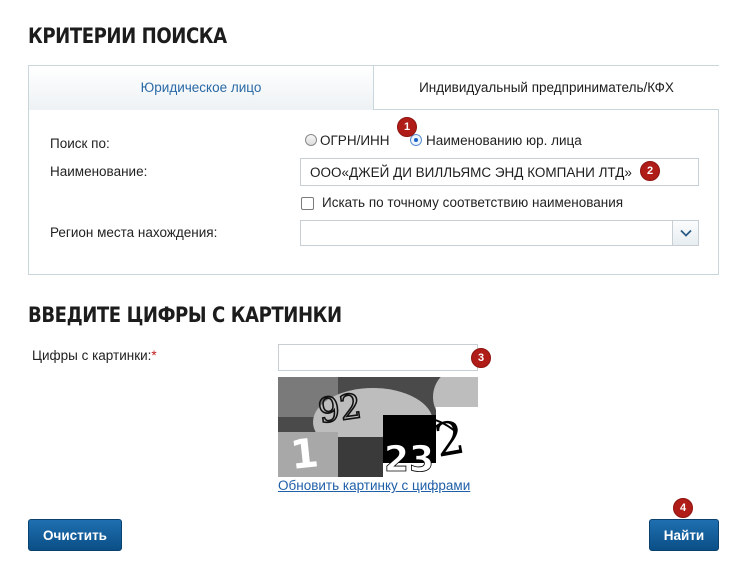  Describe the element at coordinates (685, 233) in the screenshot. I see `chevron-down-icon` at that location.